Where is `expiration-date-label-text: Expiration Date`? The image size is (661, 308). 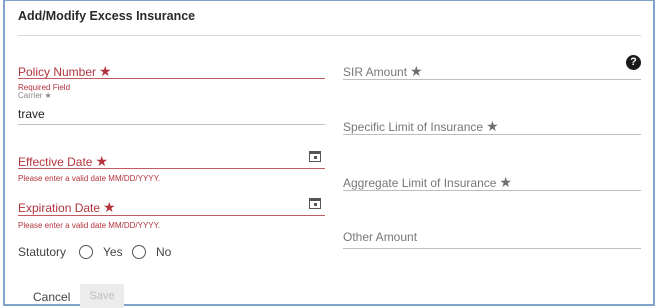 expiration-date-label-text: Expiration Date is located at coordinates (59, 208).